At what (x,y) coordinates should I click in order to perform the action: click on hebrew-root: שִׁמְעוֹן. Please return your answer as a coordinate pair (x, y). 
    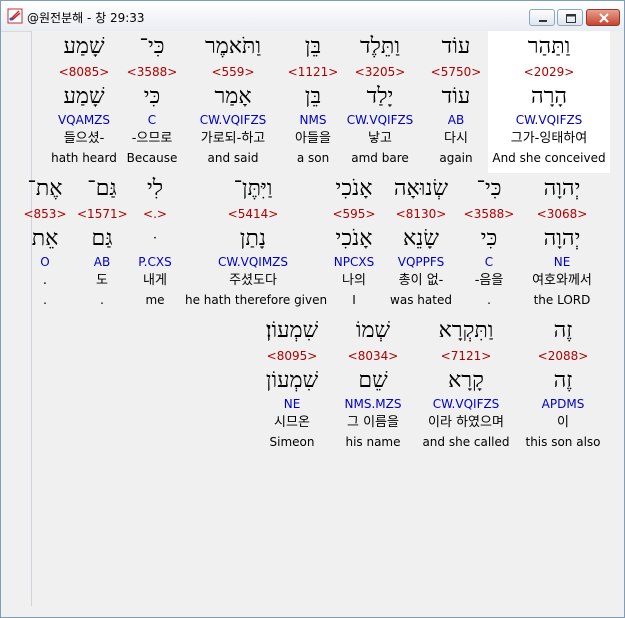
    Looking at the image, I should click on (292, 380).